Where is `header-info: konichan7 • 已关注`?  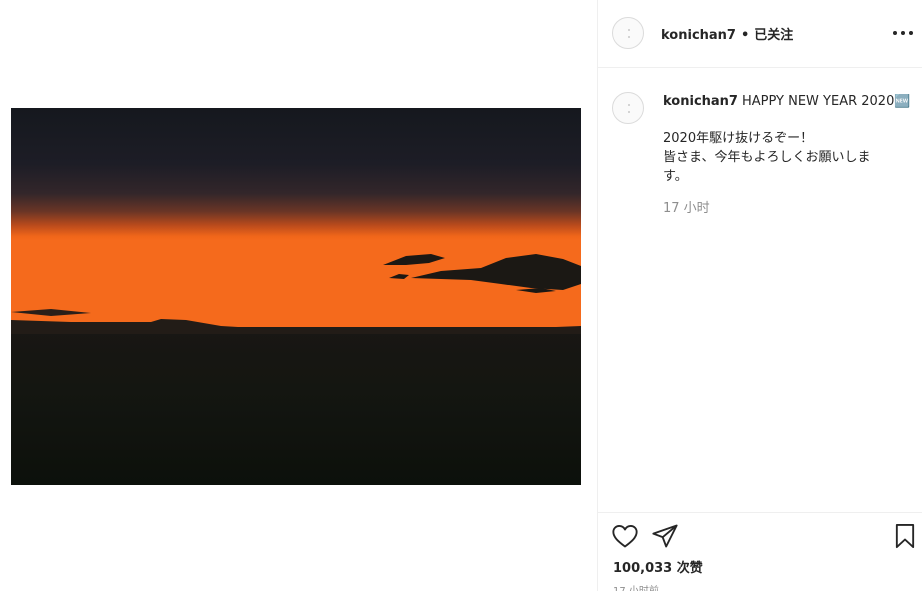
header-info: konichan7 • 已关注 is located at coordinates (727, 33).